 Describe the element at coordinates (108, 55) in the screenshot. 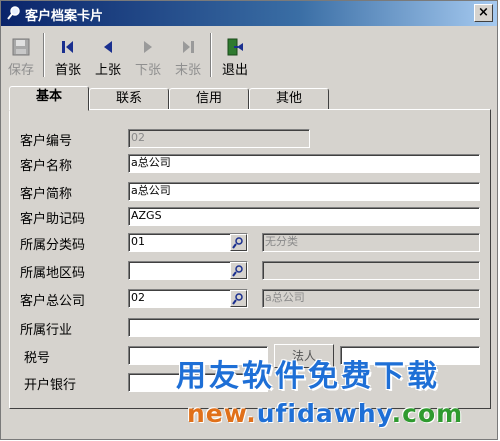

I see `previous-record-button: 上张` at that location.